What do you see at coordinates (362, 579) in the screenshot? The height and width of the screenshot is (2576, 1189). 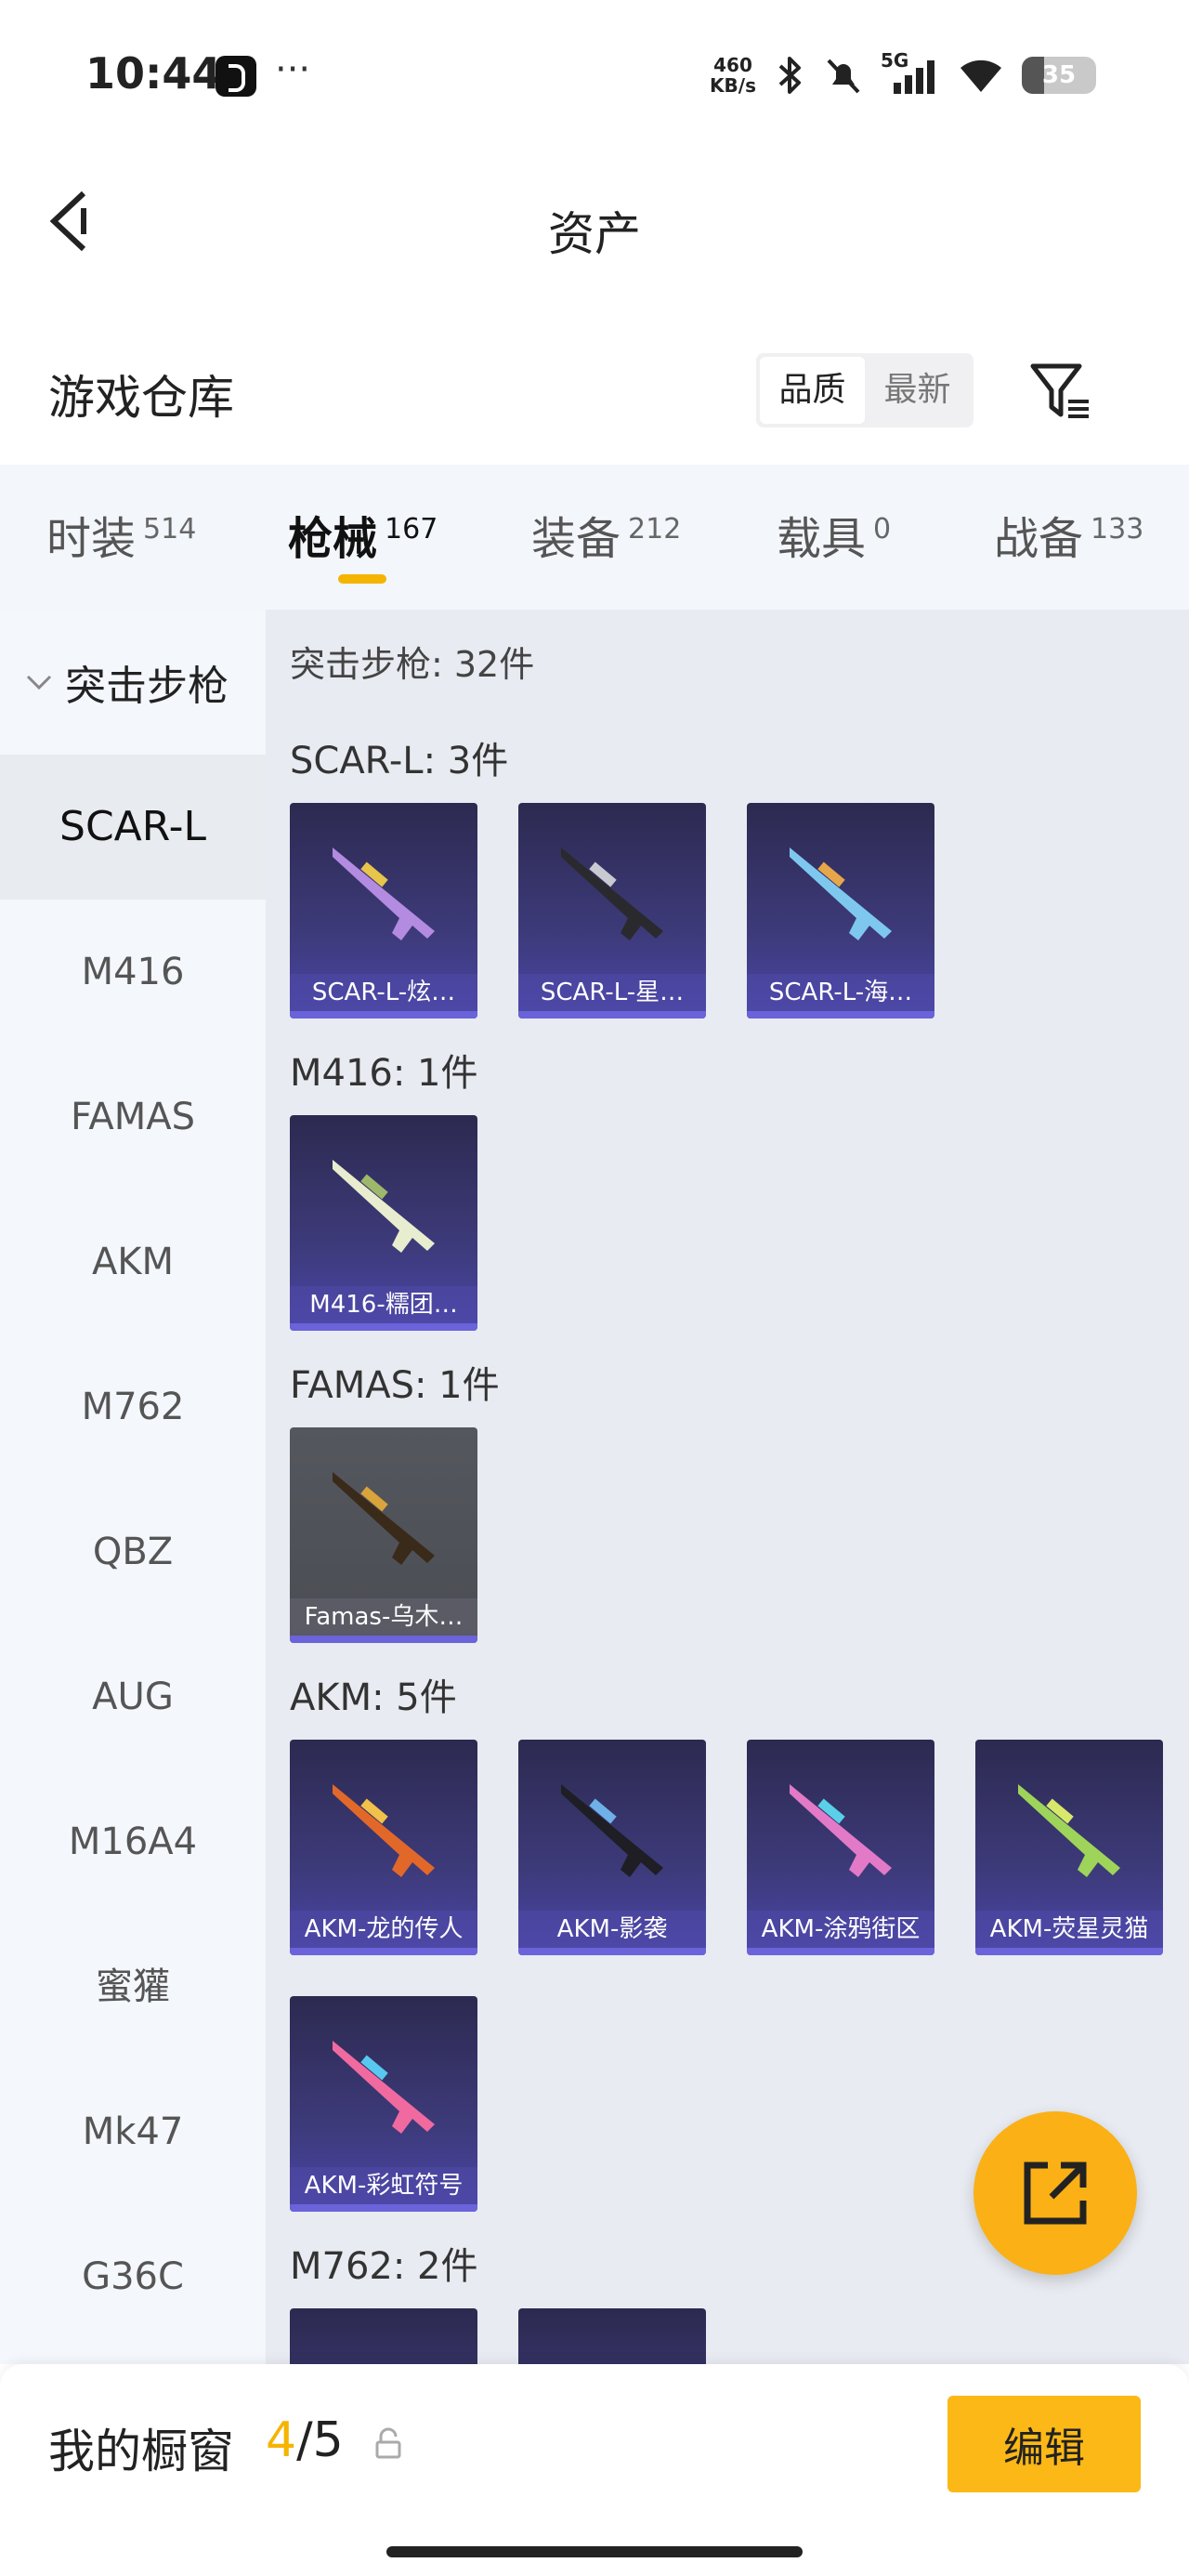 I see `tab-active-indicator` at bounding box center [362, 579].